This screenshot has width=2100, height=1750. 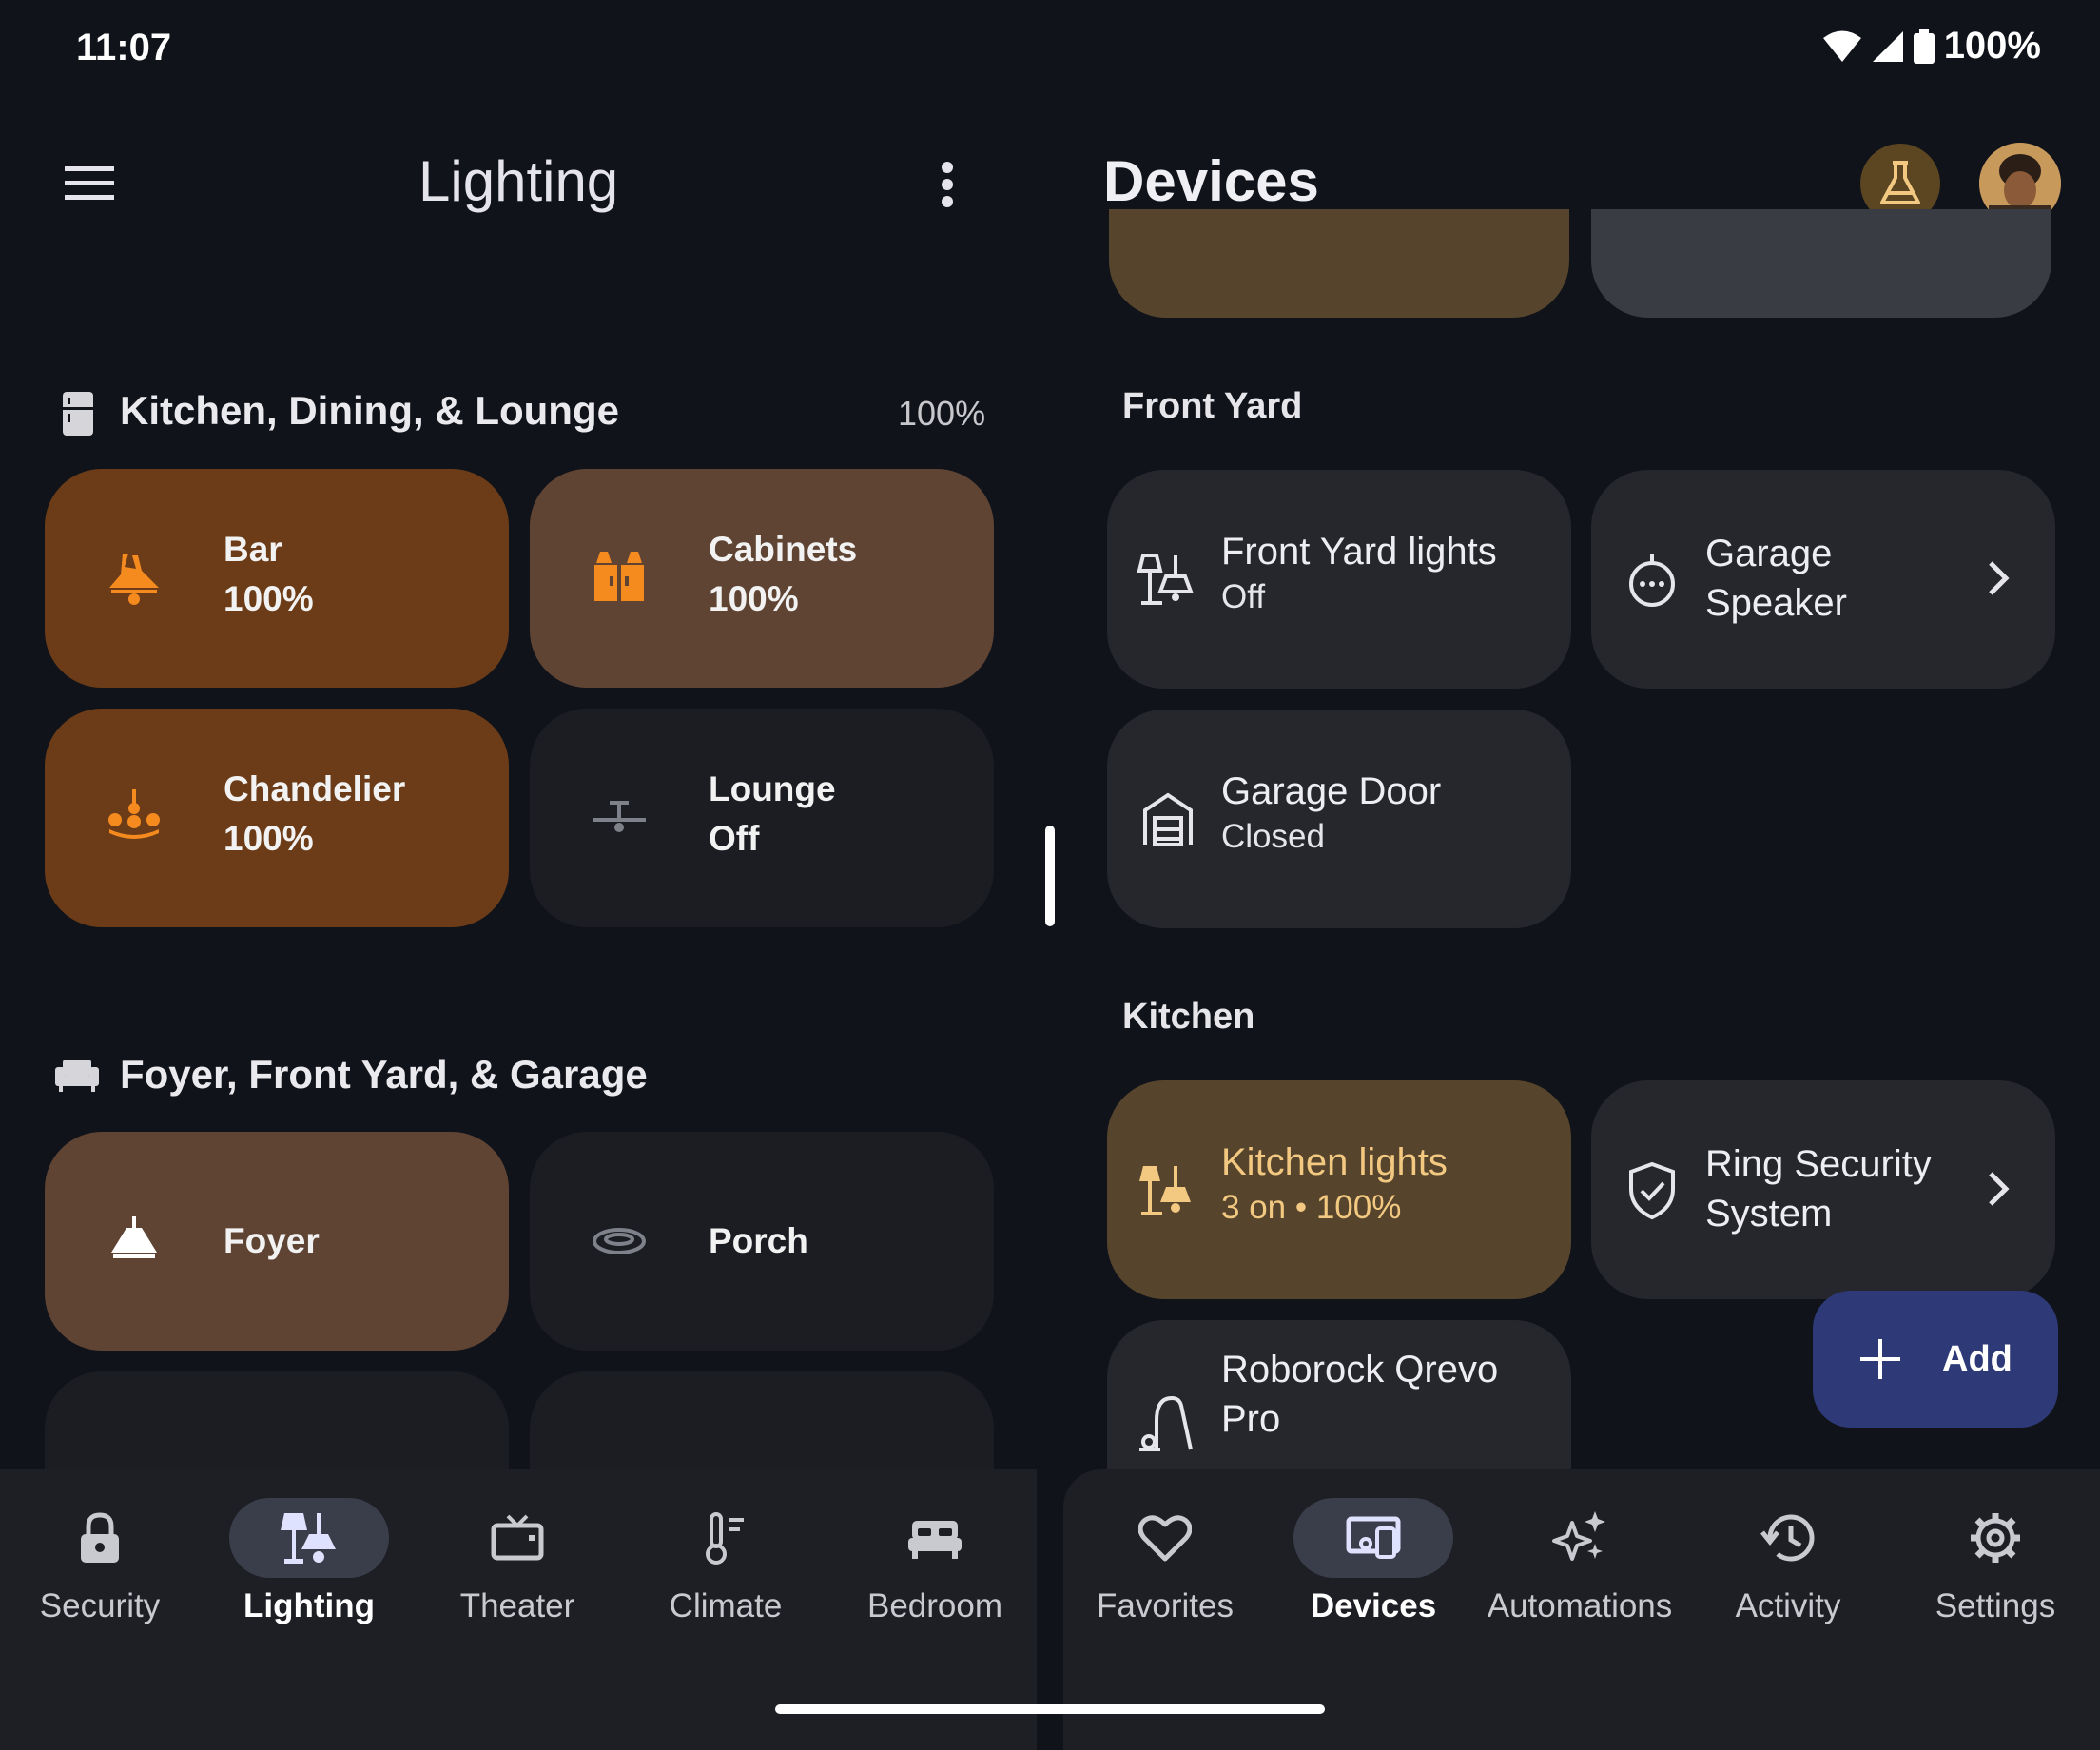 I want to click on sparkle-icon, so click(x=1579, y=1537).